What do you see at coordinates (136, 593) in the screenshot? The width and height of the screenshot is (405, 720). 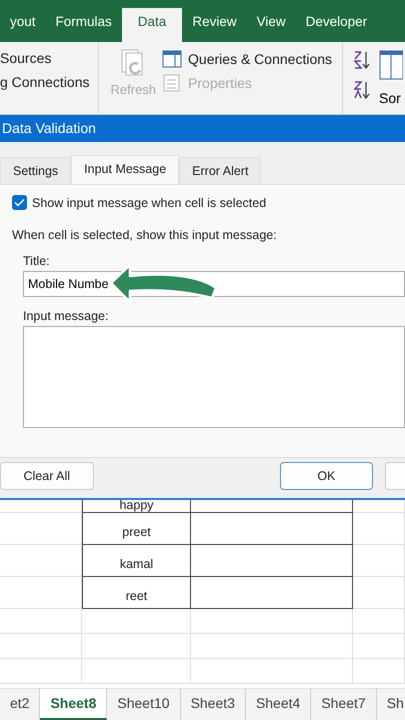 I see `table-cell: reet` at bounding box center [136, 593].